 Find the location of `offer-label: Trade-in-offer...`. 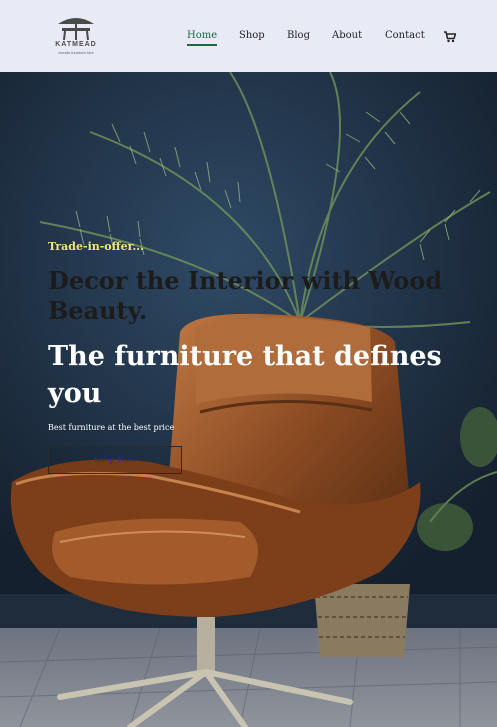

offer-label: Trade-in-offer... is located at coordinates (96, 246).